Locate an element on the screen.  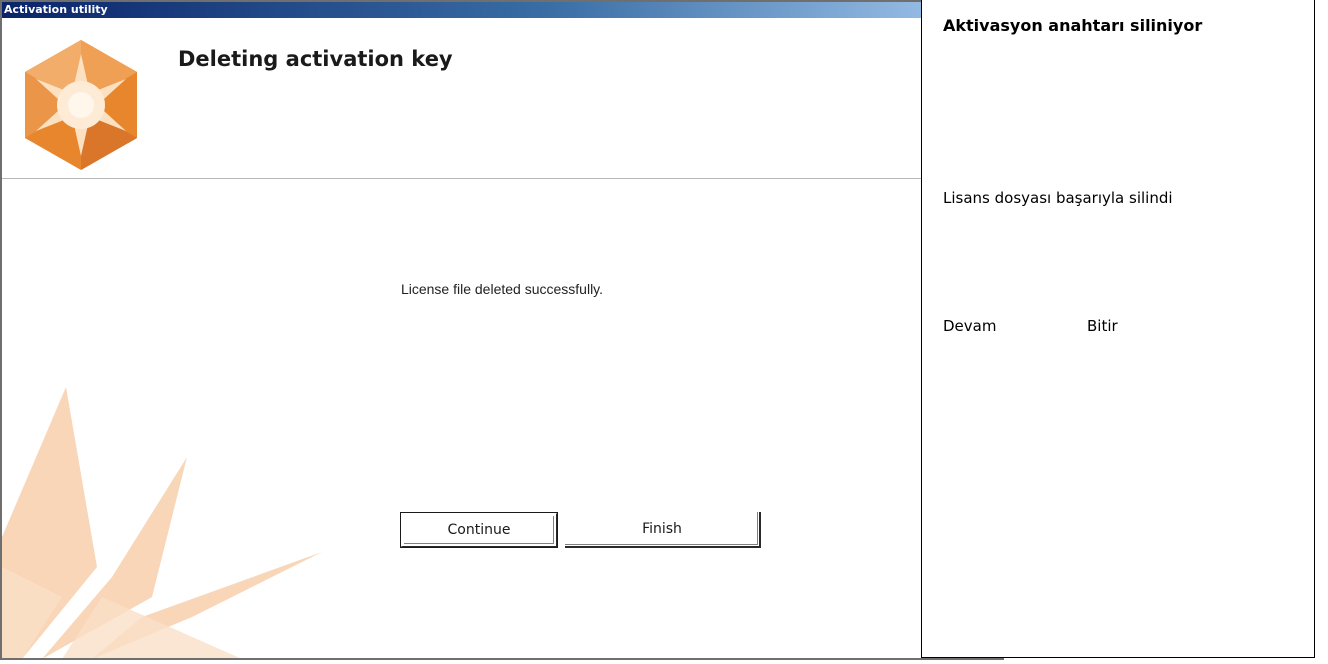
translated-message: Lisans dosyası başarıyla silindi is located at coordinates (1058, 198).